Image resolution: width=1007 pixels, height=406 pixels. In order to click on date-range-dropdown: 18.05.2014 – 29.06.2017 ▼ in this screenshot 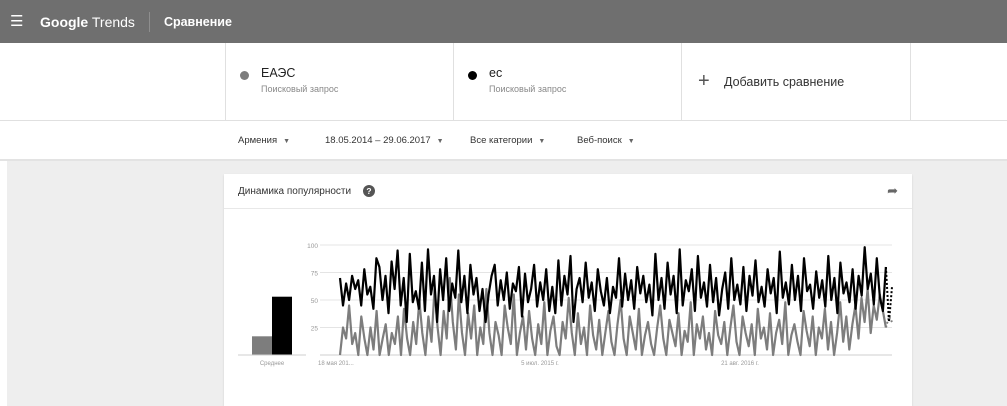, I will do `click(384, 140)`.